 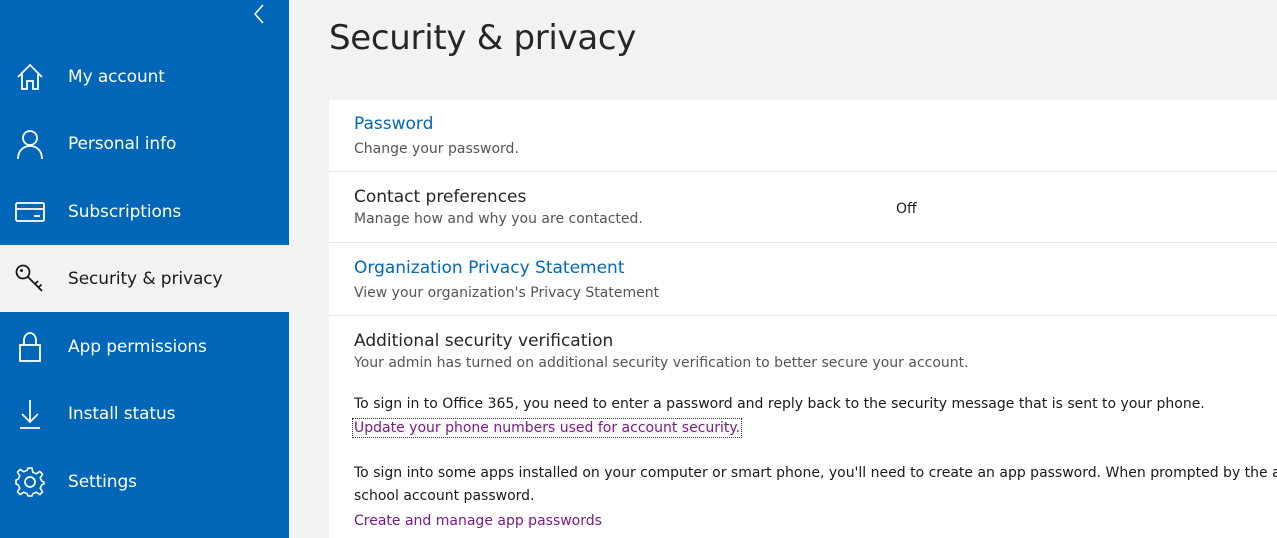 I want to click on sidebar-item-settings: Settings, so click(x=144, y=481).